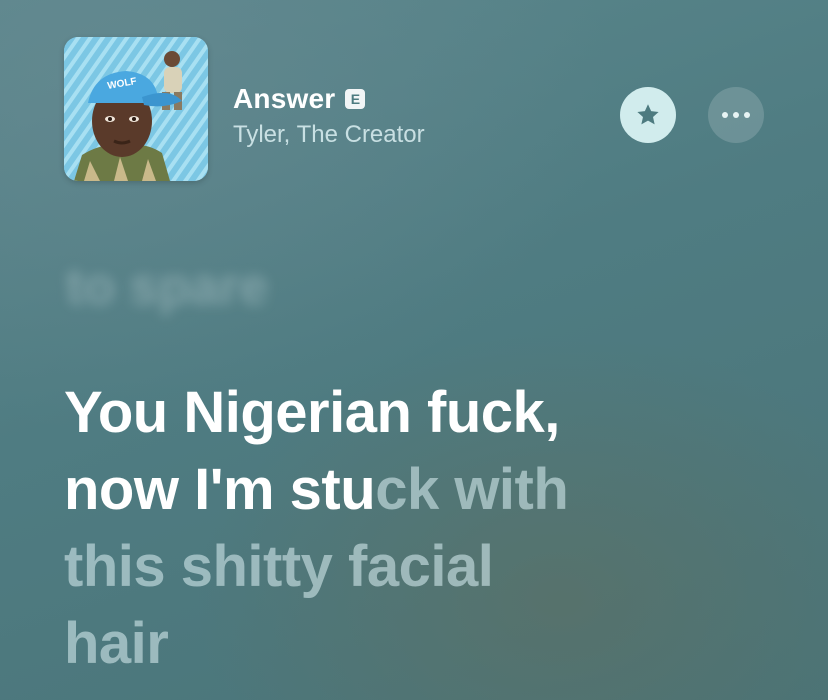 The height and width of the screenshot is (700, 828). I want to click on track-artist: Tyler, The Creator, so click(329, 135).